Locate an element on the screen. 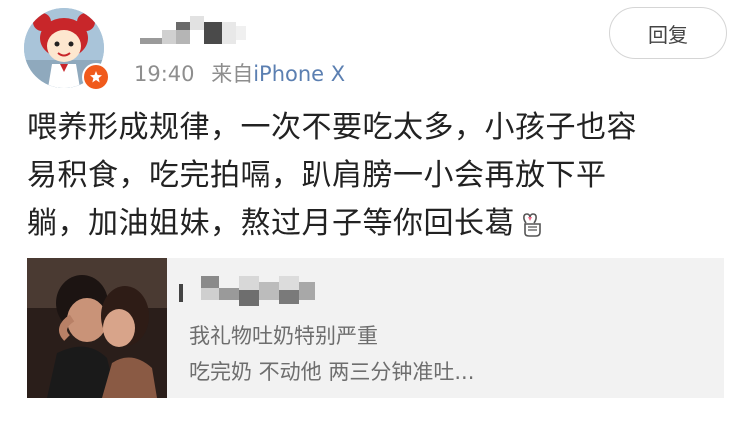 This screenshot has height=422, width=750. quoted-post-text-line: 我礼物吐奶特别严重 is located at coordinates (283, 336).